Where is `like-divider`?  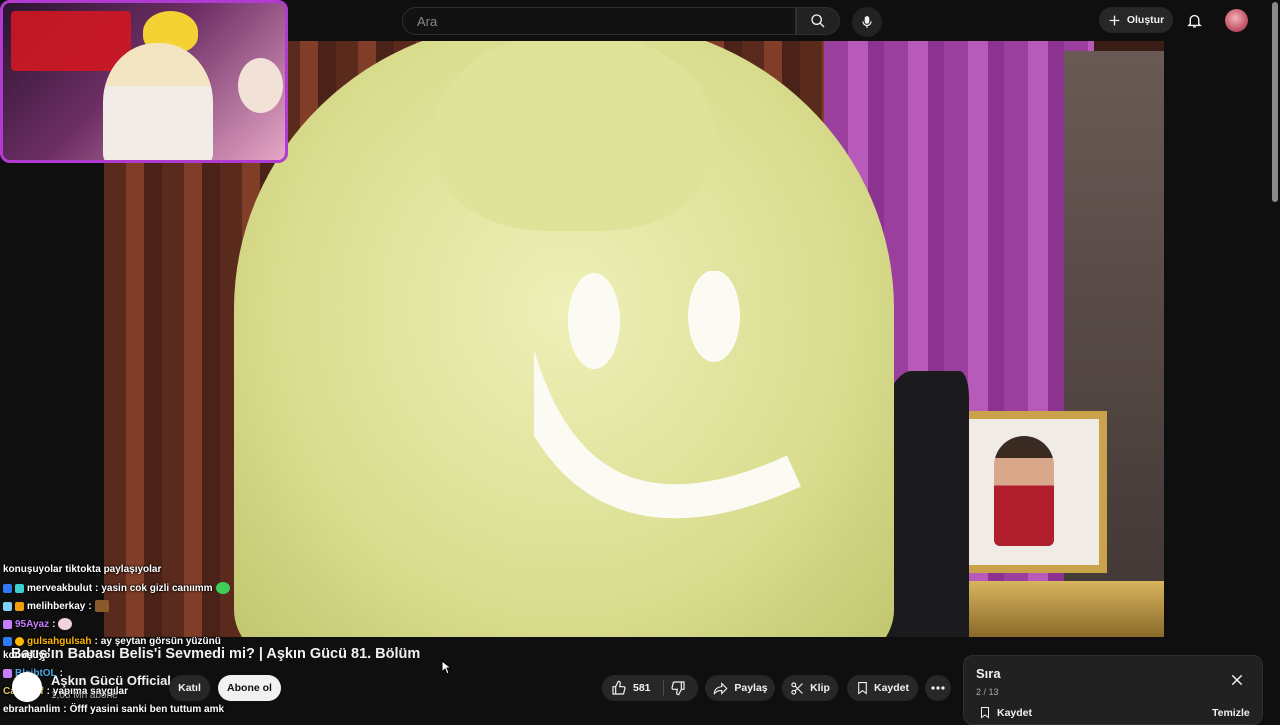
like-divider is located at coordinates (663, 688).